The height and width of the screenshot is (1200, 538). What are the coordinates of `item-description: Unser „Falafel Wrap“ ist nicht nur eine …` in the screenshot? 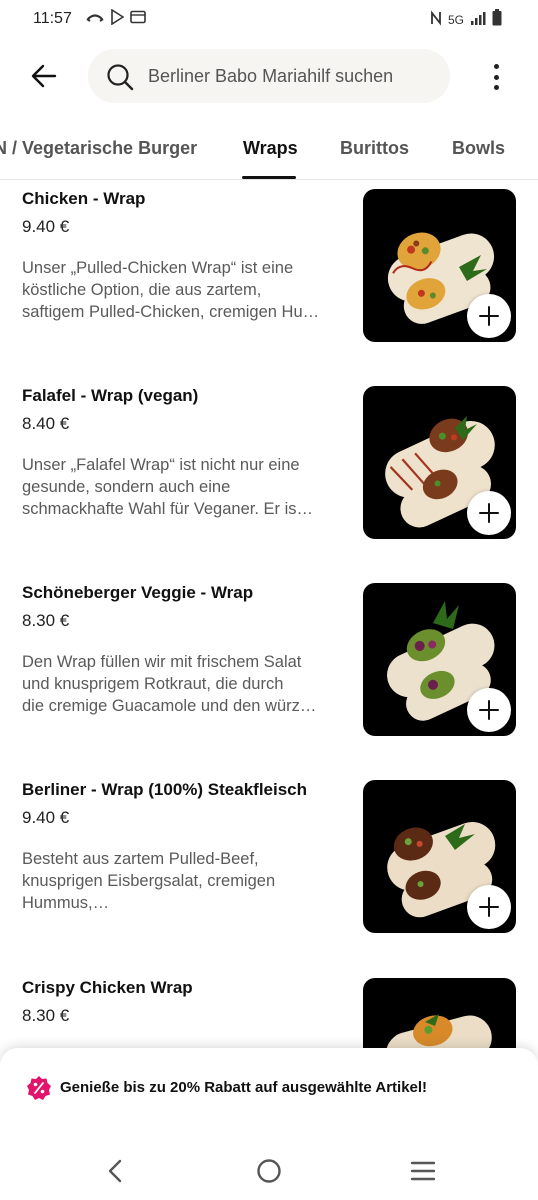 It's located at (168, 487).